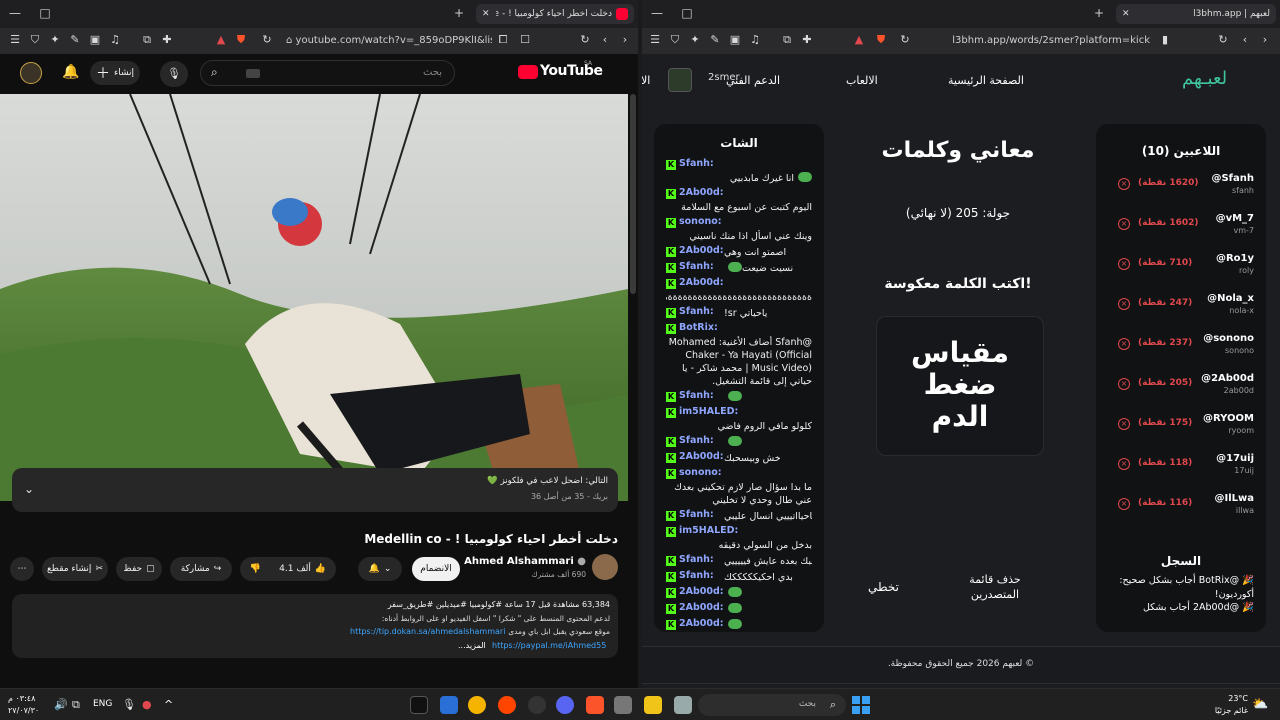 This screenshot has width=1280, height=720. What do you see at coordinates (427, 631) in the screenshot?
I see `tip-link: https://tip.dokan.sa/ahmedalshammari` at bounding box center [427, 631].